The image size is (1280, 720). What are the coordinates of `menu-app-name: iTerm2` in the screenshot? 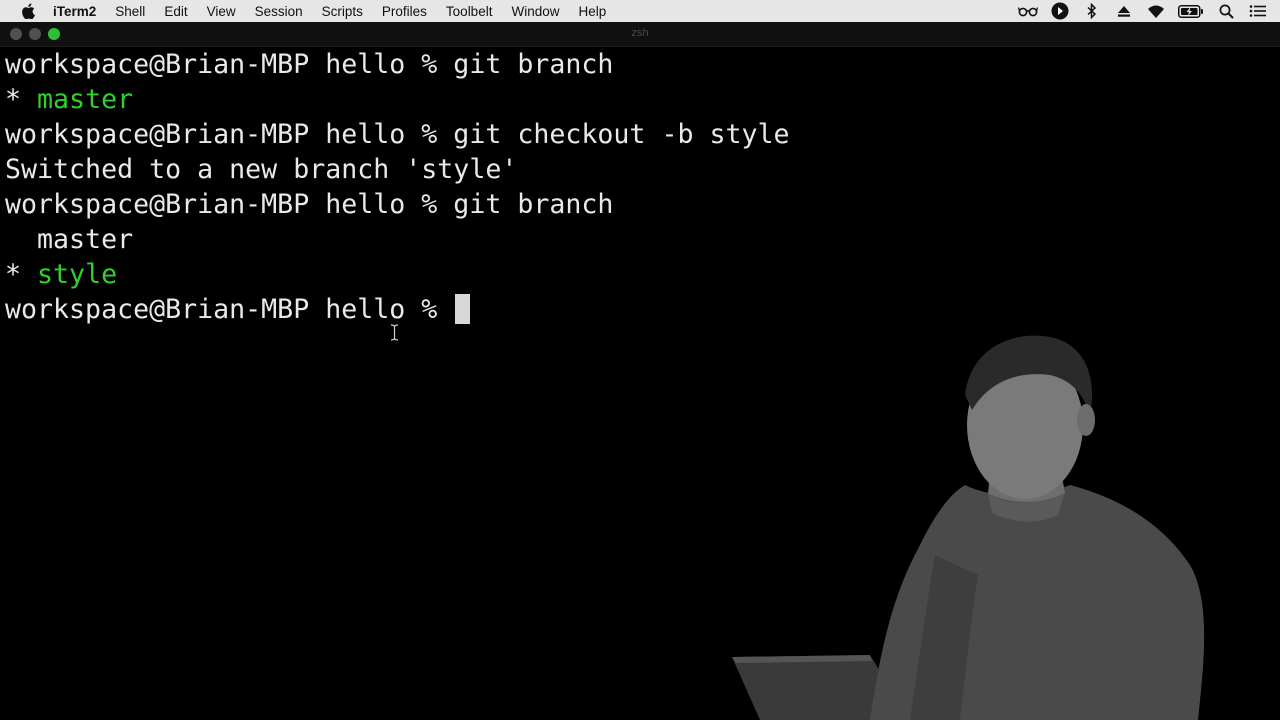 It's located at (74, 11).